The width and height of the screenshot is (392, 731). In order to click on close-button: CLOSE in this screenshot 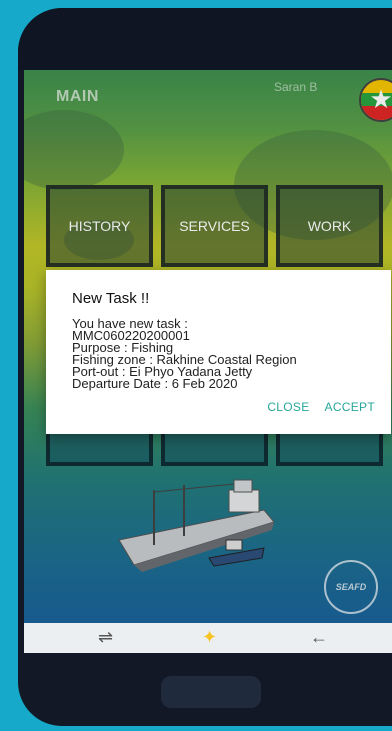, I will do `click(288, 407)`.